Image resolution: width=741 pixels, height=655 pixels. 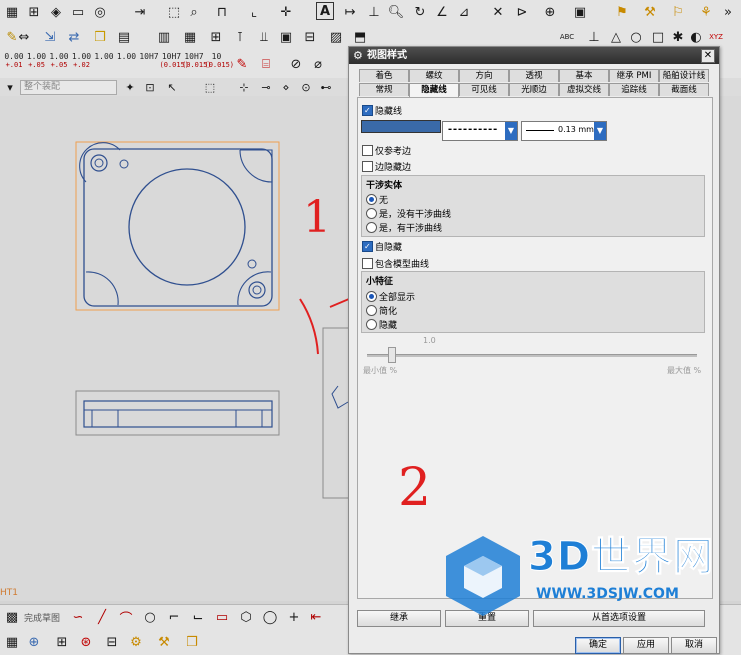 I want to click on cancel-button: 取消, so click(x=694, y=645).